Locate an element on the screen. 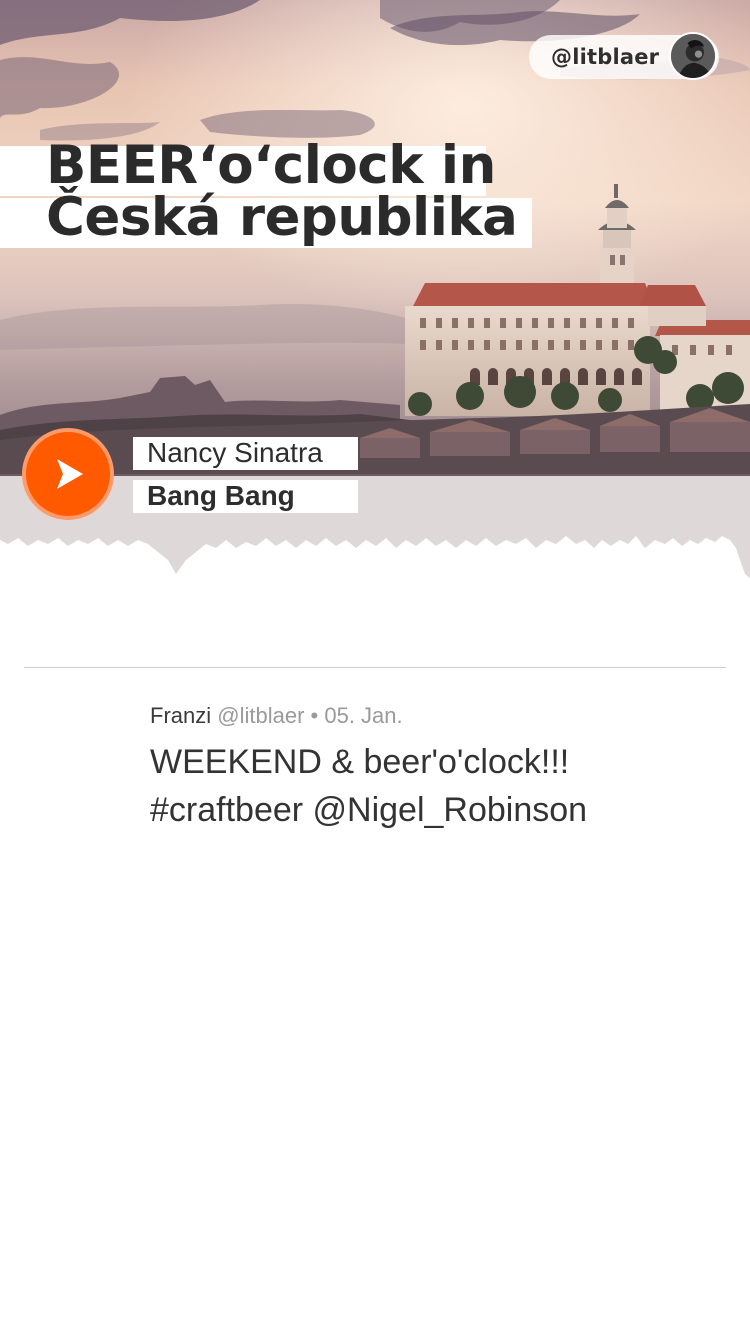 The width and height of the screenshot is (750, 1334). post-text-line-2: #craftbeer @Nigel_Robinson is located at coordinates (369, 810).